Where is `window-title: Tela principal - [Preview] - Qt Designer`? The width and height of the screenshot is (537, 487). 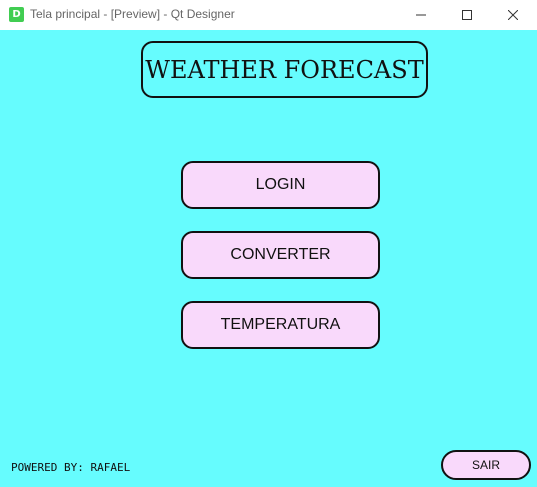
window-title: Tela principal - [Preview] - Qt Designer is located at coordinates (132, 14).